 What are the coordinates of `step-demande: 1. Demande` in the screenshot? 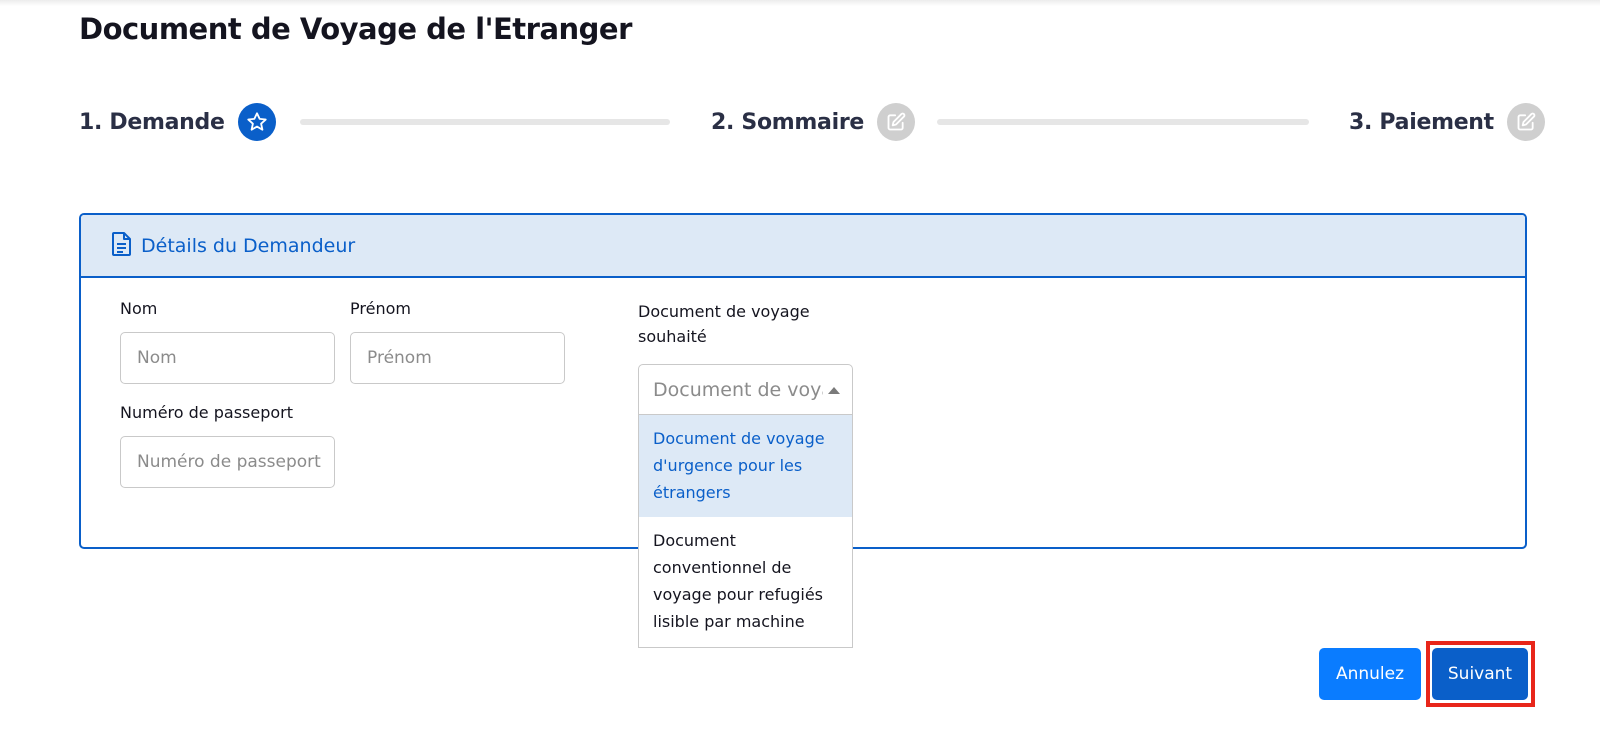 It's located at (177, 122).